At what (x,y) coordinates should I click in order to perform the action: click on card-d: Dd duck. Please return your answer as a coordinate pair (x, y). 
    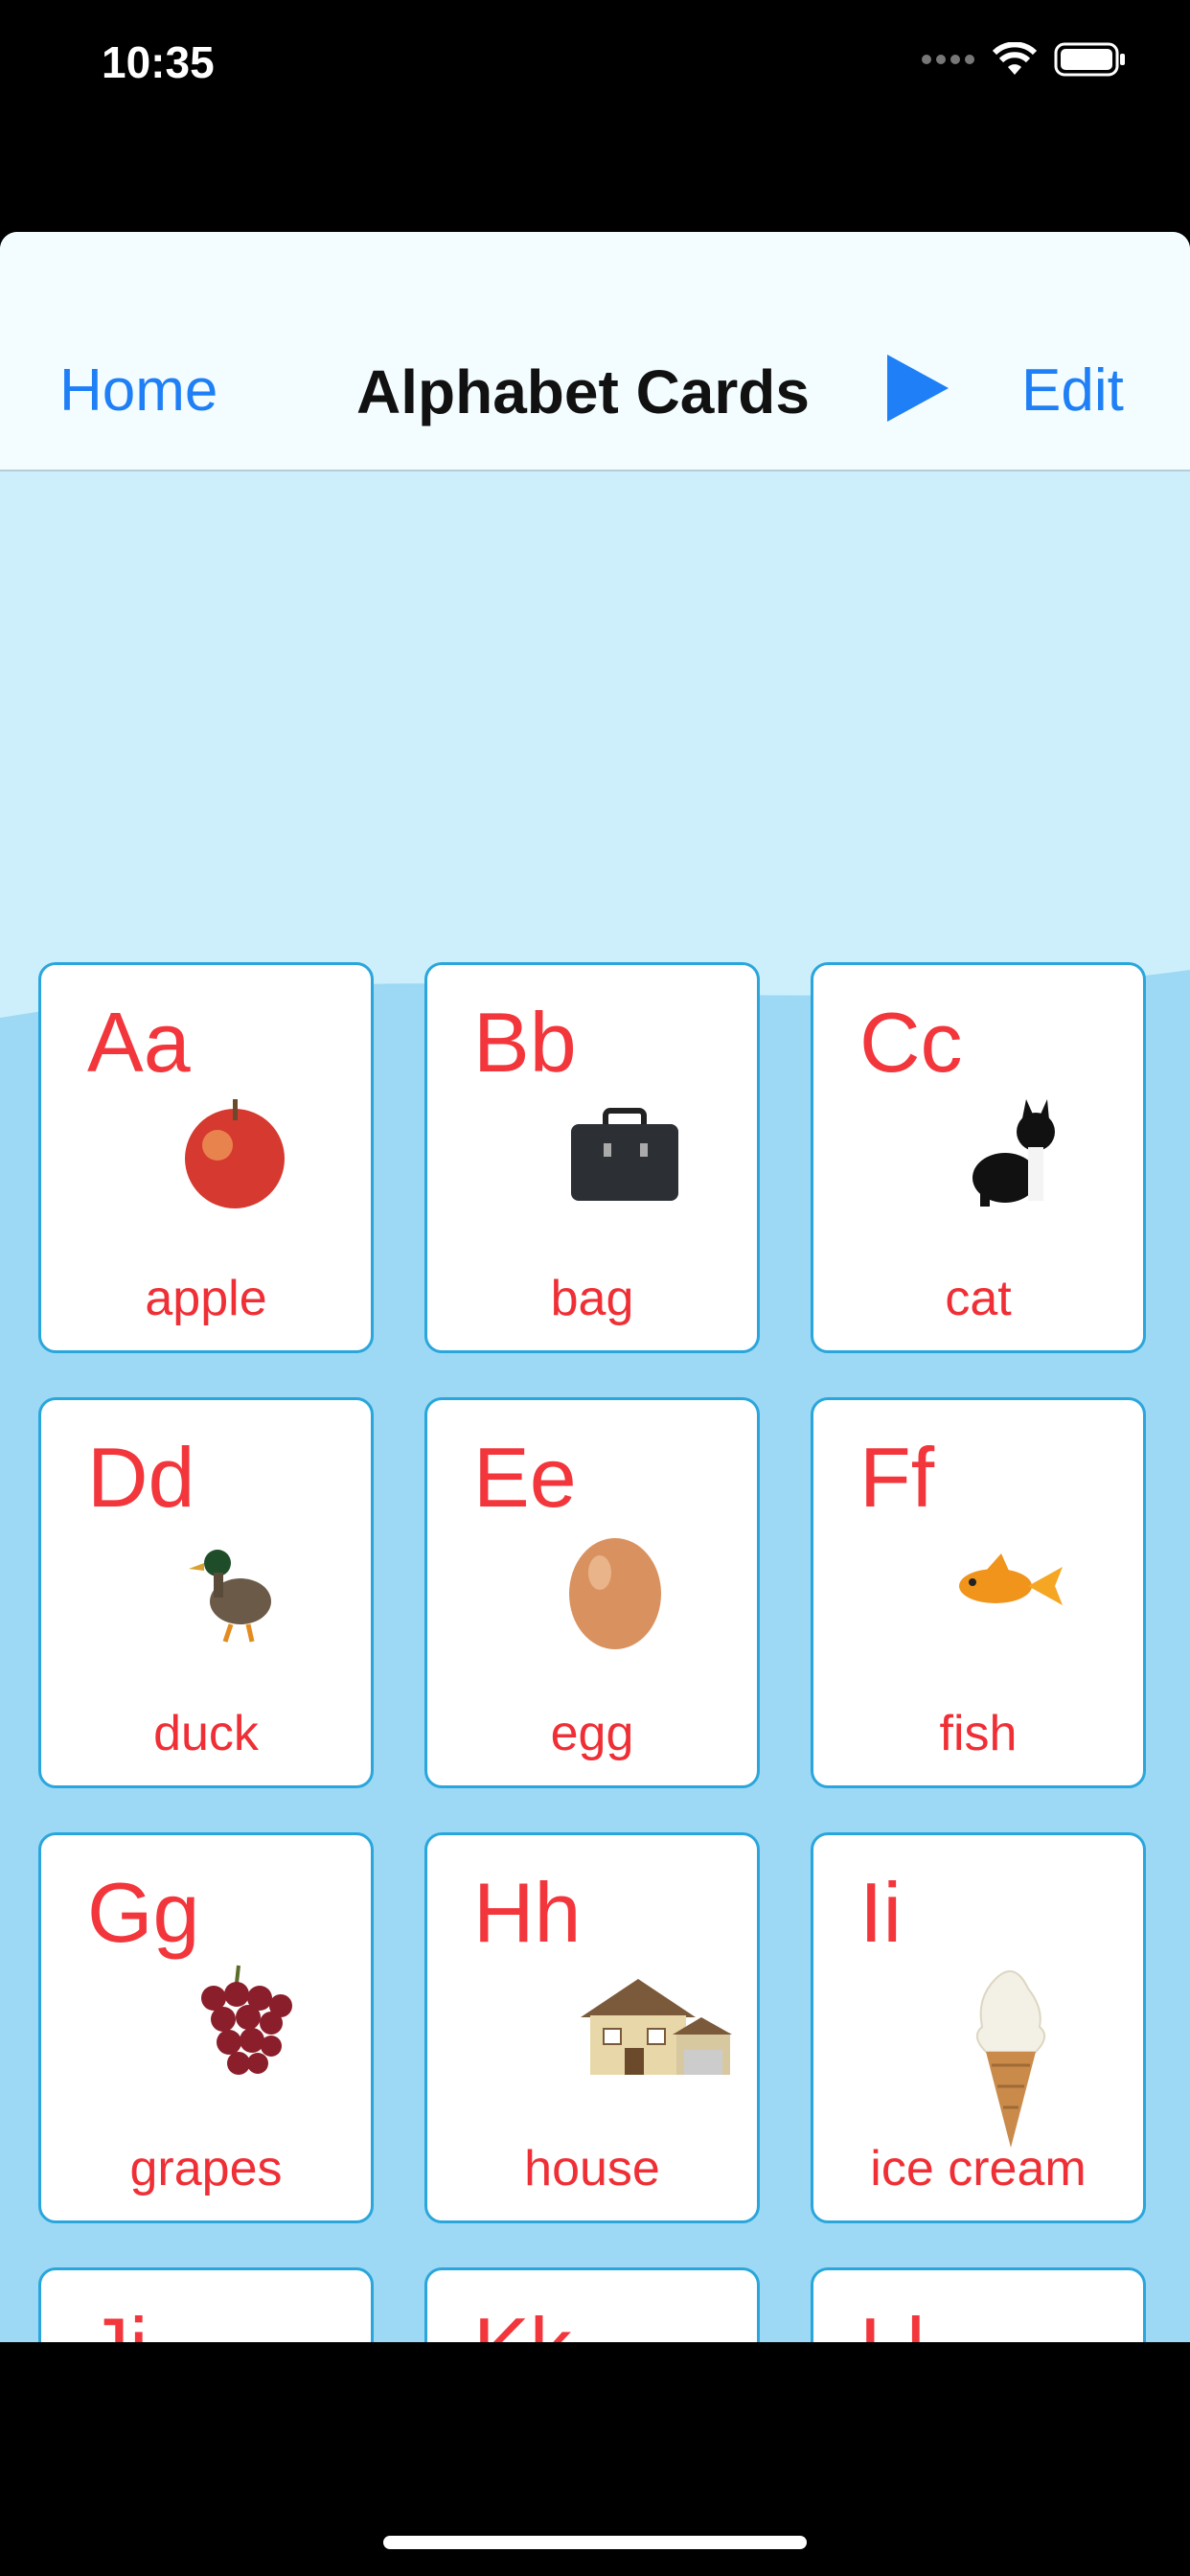
    Looking at the image, I should click on (206, 1592).